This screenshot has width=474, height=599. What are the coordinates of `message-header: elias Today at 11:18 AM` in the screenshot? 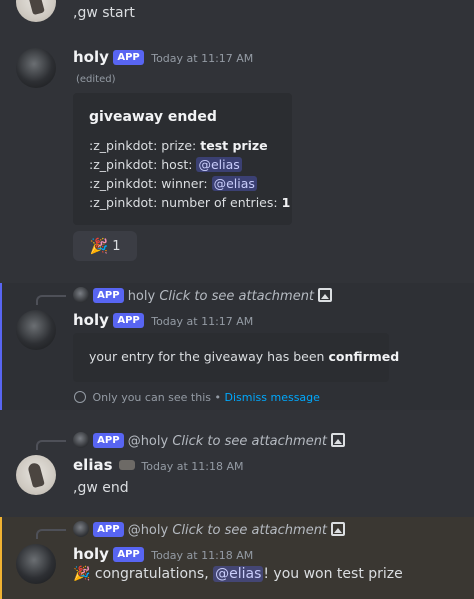 It's located at (158, 465).